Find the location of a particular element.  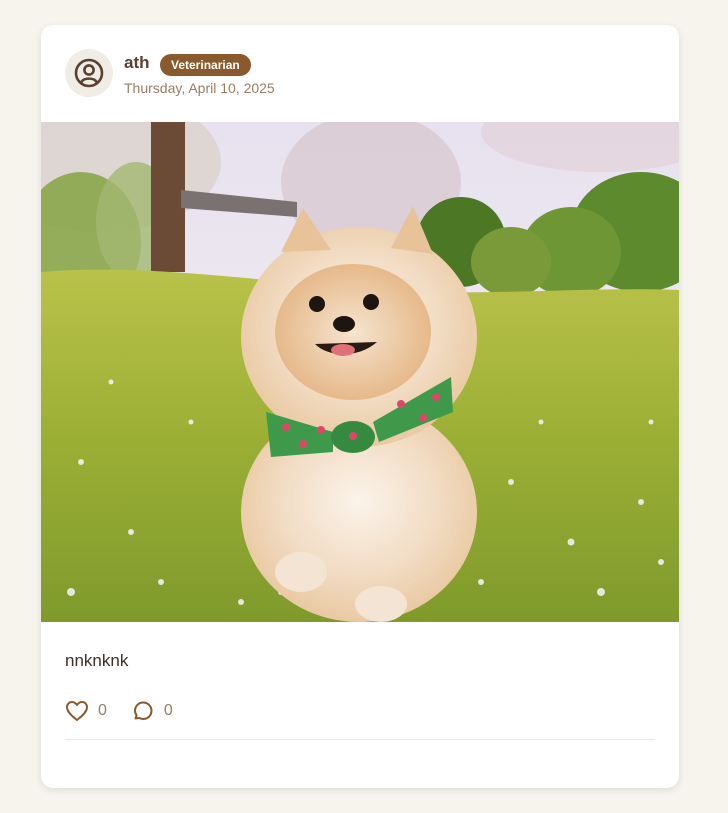

heart-icon is located at coordinates (77, 711).